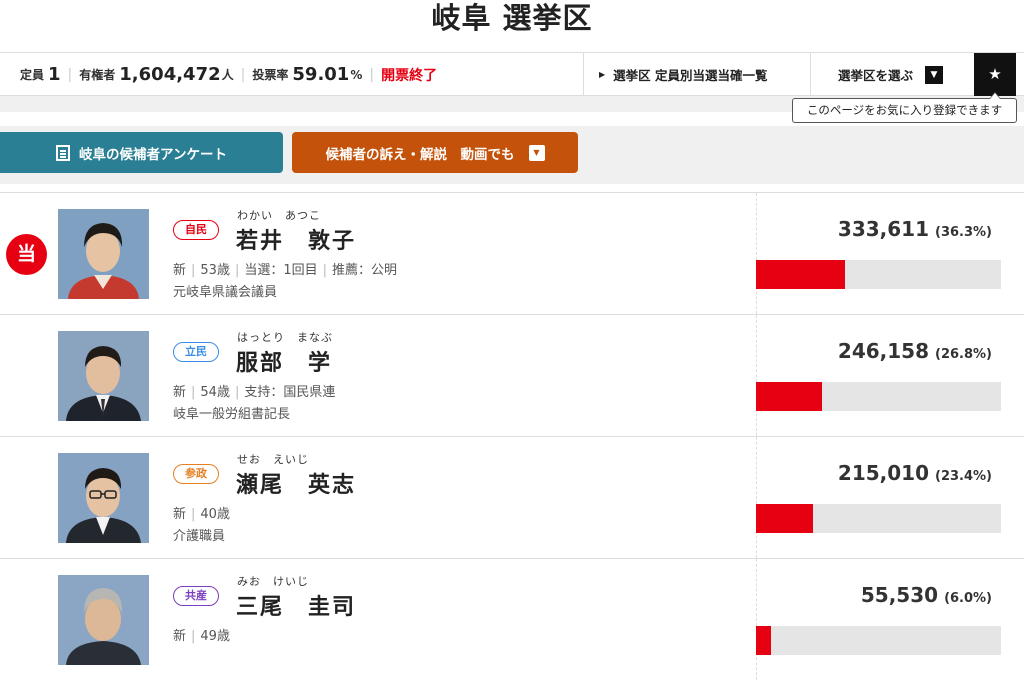 The width and height of the screenshot is (1024, 680). Describe the element at coordinates (285, 337) in the screenshot. I see `candidate-kana: はっとり まなぶ` at that location.